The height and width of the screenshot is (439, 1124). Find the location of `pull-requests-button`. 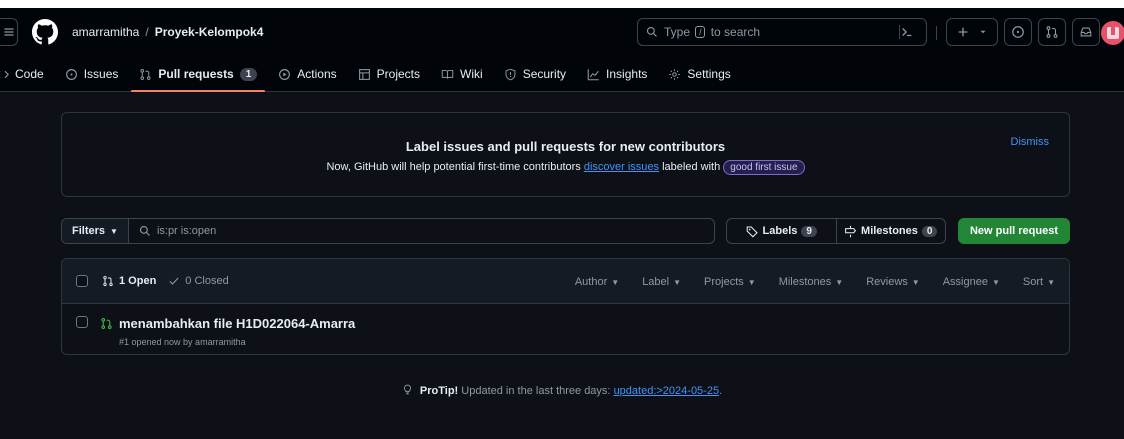

pull-requests-button is located at coordinates (1052, 32).